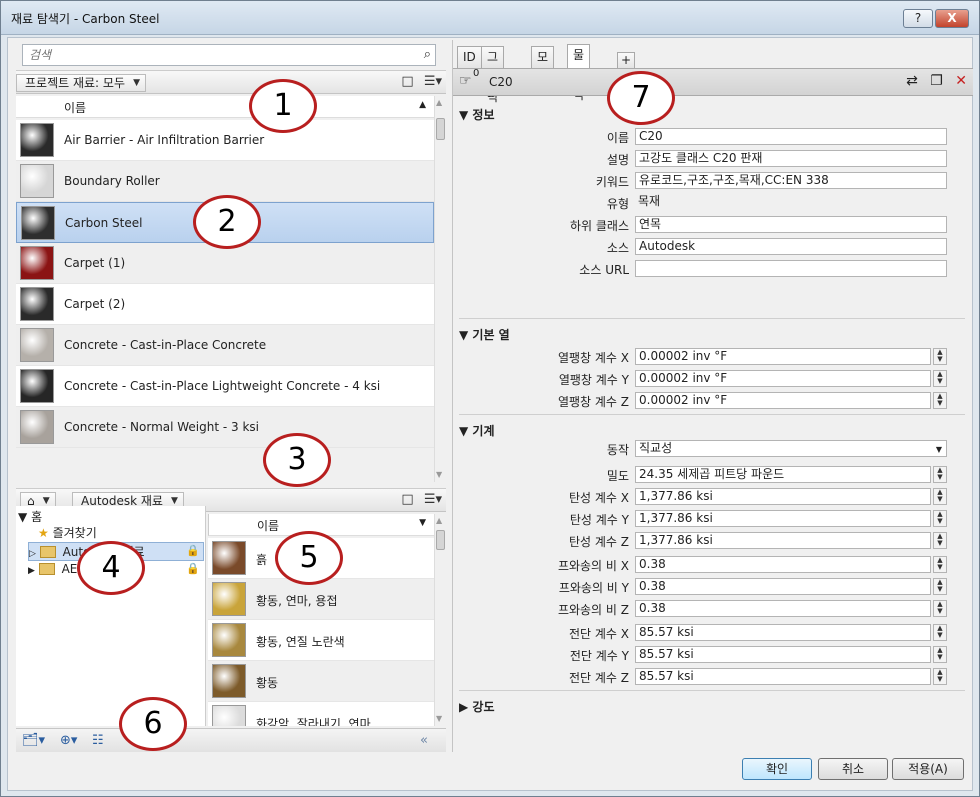 This screenshot has width=980, height=797. Describe the element at coordinates (683, 356) in the screenshot. I see `property-value: 0.00002 inv °F` at that location.